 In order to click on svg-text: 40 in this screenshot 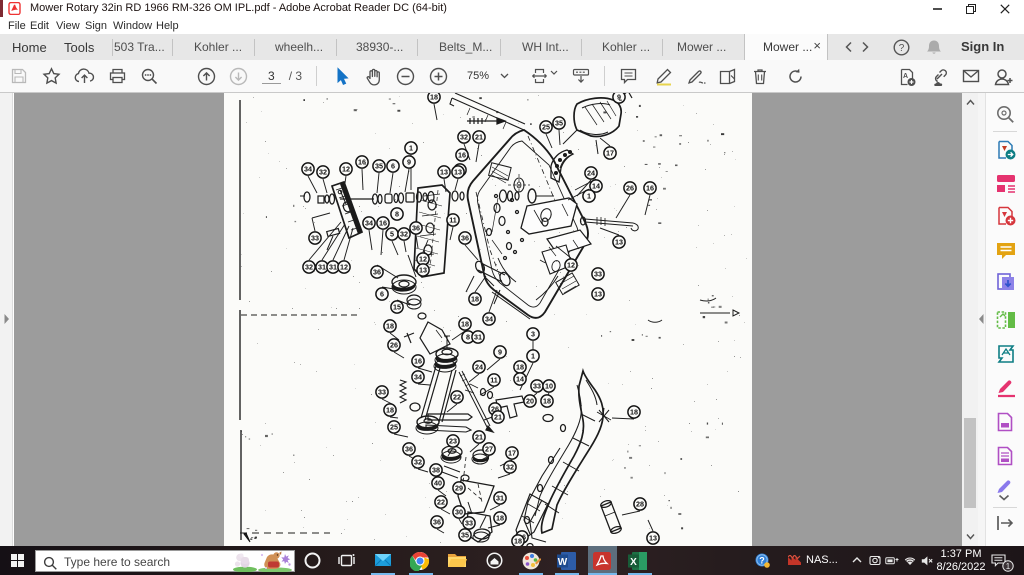, I will do `click(438, 483)`.